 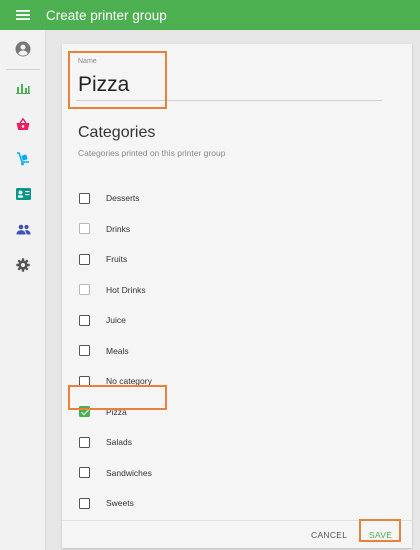 What do you see at coordinates (116, 411) in the screenshot?
I see `category-label: Pizza` at bounding box center [116, 411].